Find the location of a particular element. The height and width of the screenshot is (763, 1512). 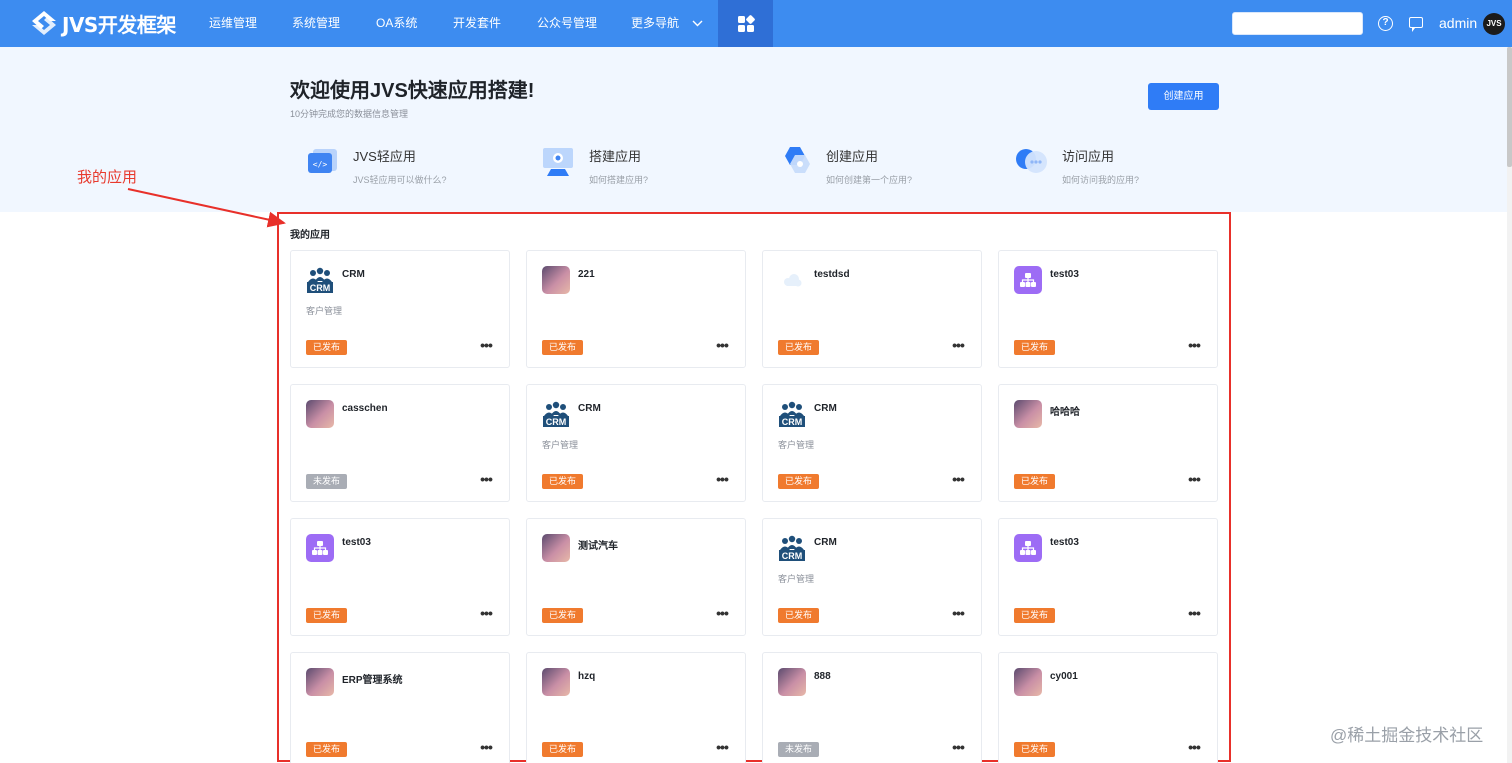

feature-title: 搭建应用 is located at coordinates (615, 156).